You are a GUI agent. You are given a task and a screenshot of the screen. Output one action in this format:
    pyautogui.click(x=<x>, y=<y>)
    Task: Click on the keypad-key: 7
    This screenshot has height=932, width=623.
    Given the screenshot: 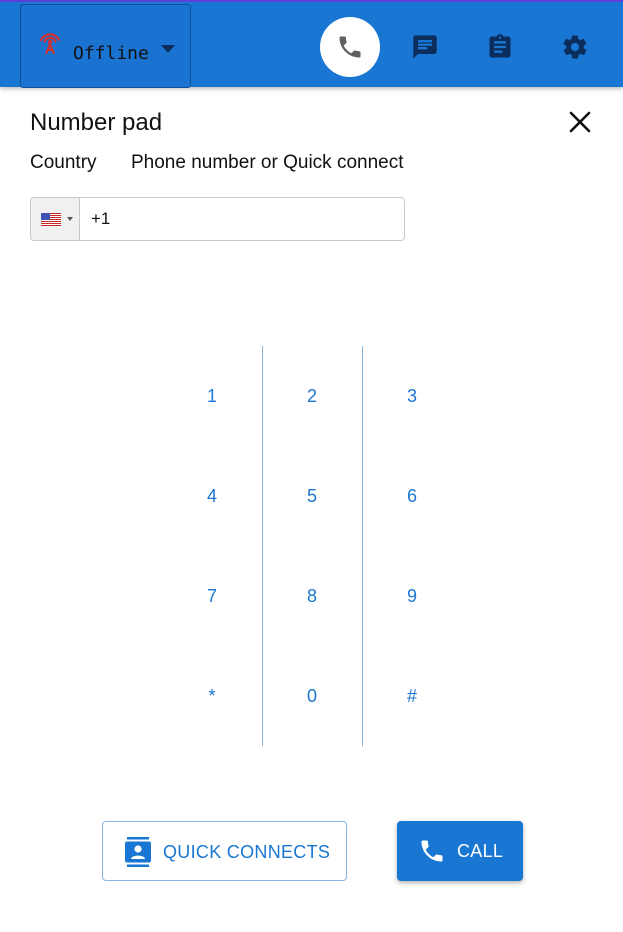 What is the action you would take?
    pyautogui.click(x=212, y=596)
    